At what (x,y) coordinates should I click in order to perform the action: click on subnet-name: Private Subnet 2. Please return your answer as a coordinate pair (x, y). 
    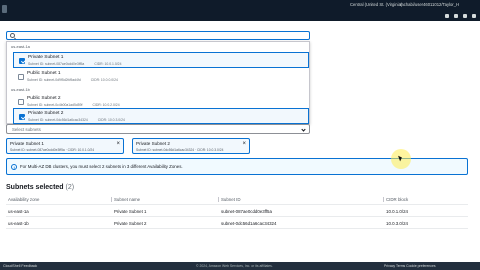
    Looking at the image, I should click on (46, 113).